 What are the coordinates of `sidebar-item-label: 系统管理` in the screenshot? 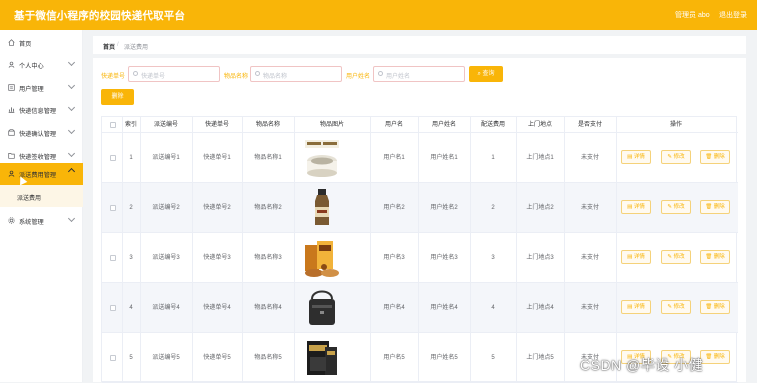 It's located at (31, 222).